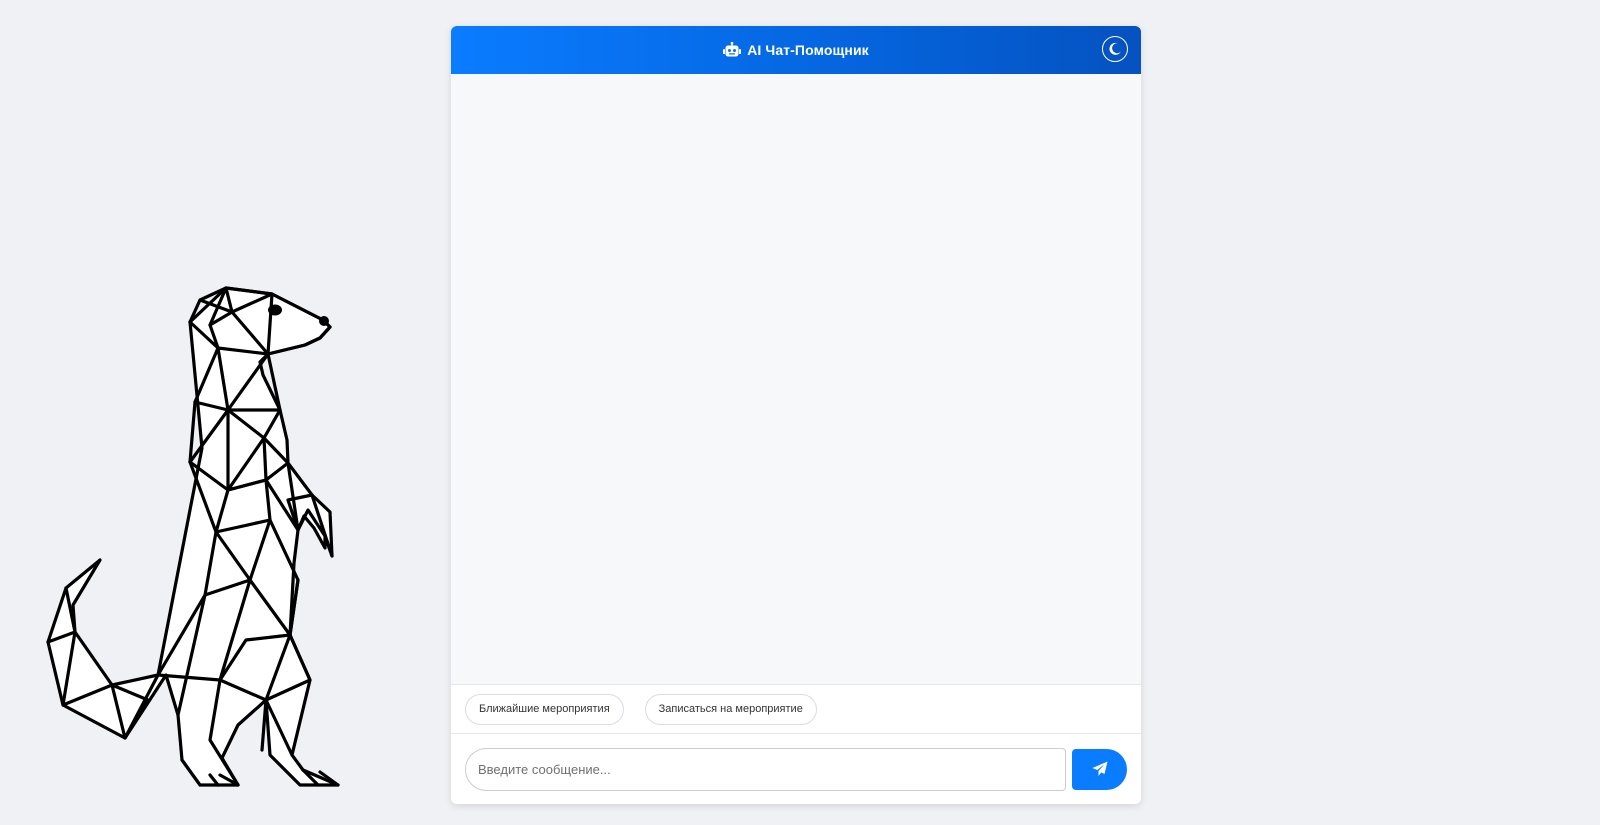 Image resolution: width=1600 pixels, height=825 pixels. I want to click on chat-title: AI Чат-Помощник, so click(808, 50).